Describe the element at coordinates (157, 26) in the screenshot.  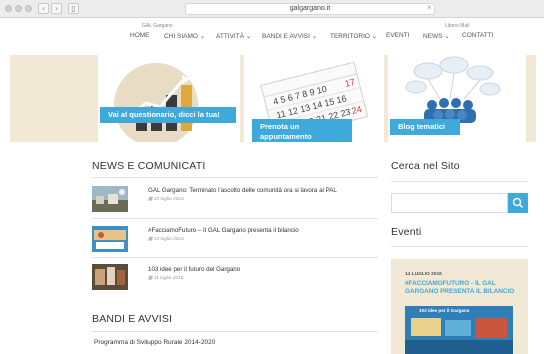
I see `header-left-tagline: GAL Gargano` at that location.